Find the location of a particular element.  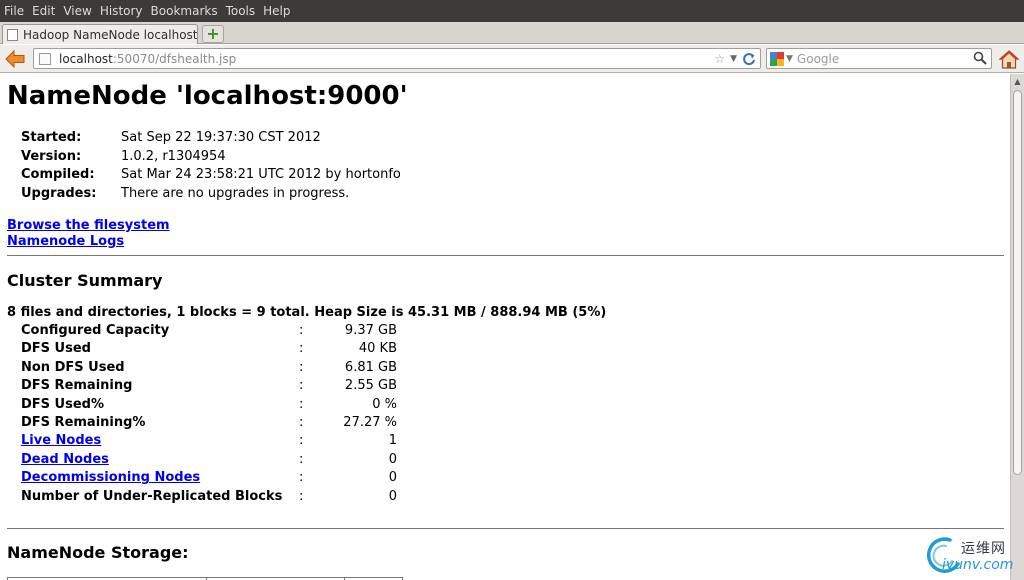

plus-icon: + is located at coordinates (213, 33).